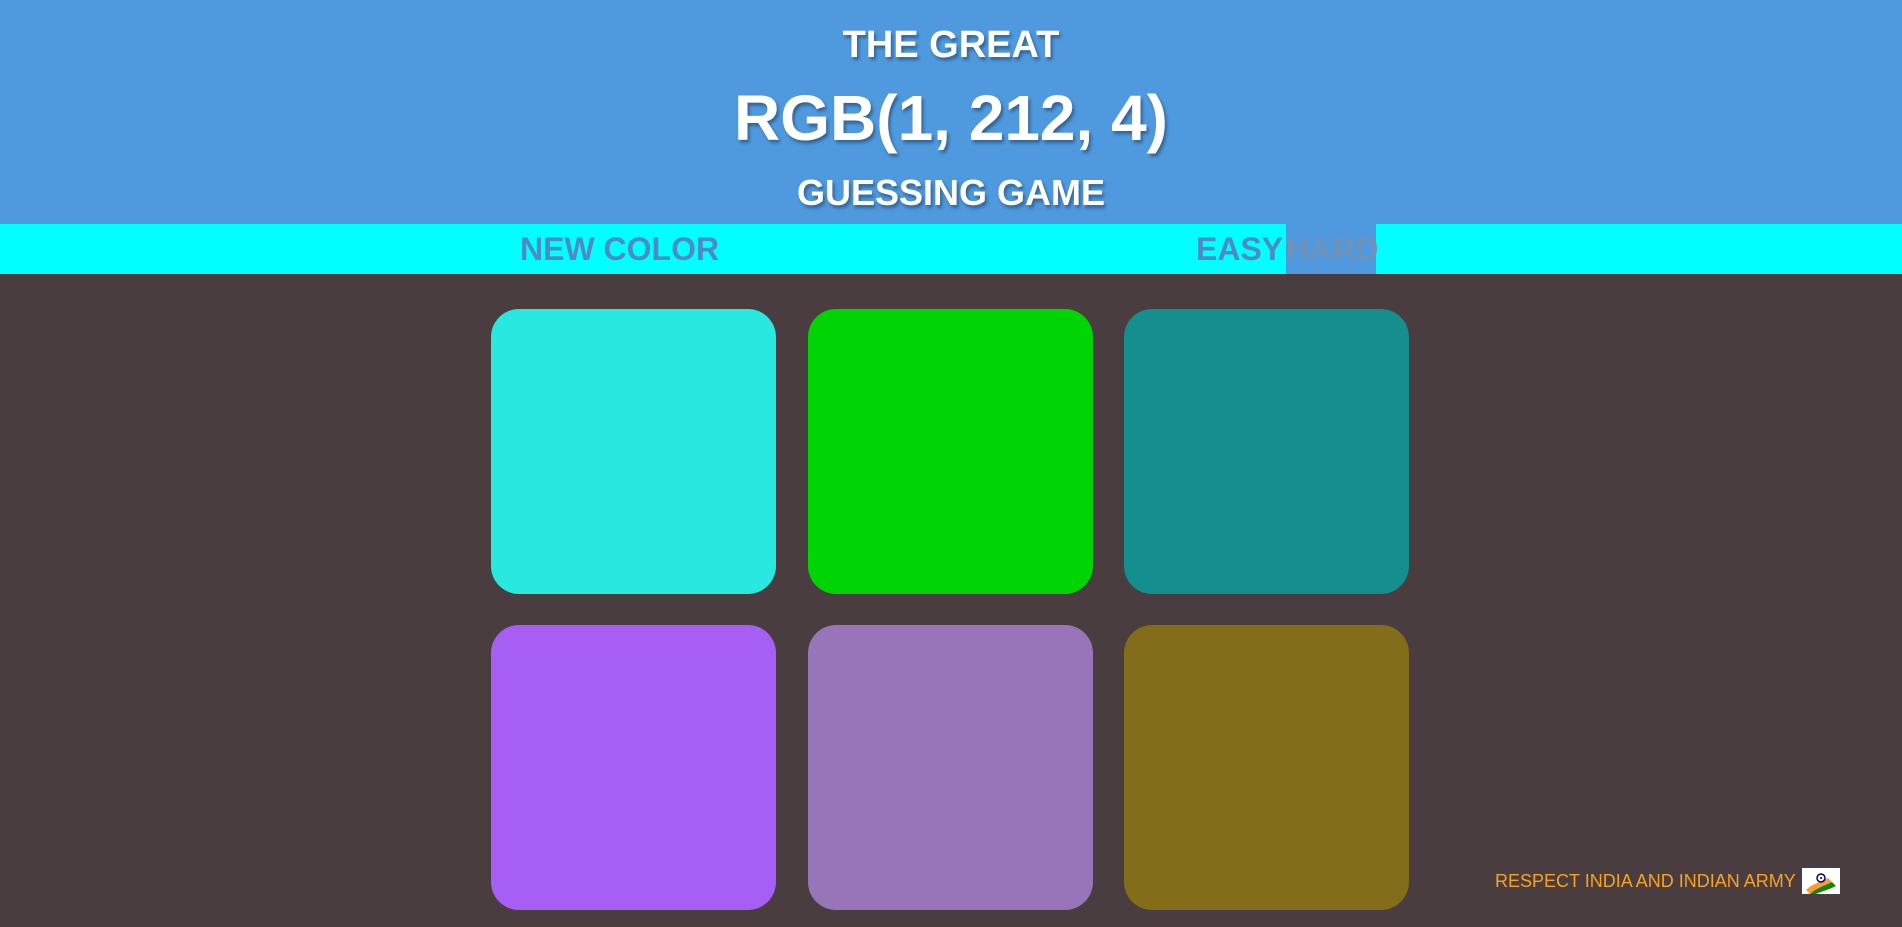  I want to click on footer: RESPECT INDIA AND INDIAN ARMY, so click(1667, 881).